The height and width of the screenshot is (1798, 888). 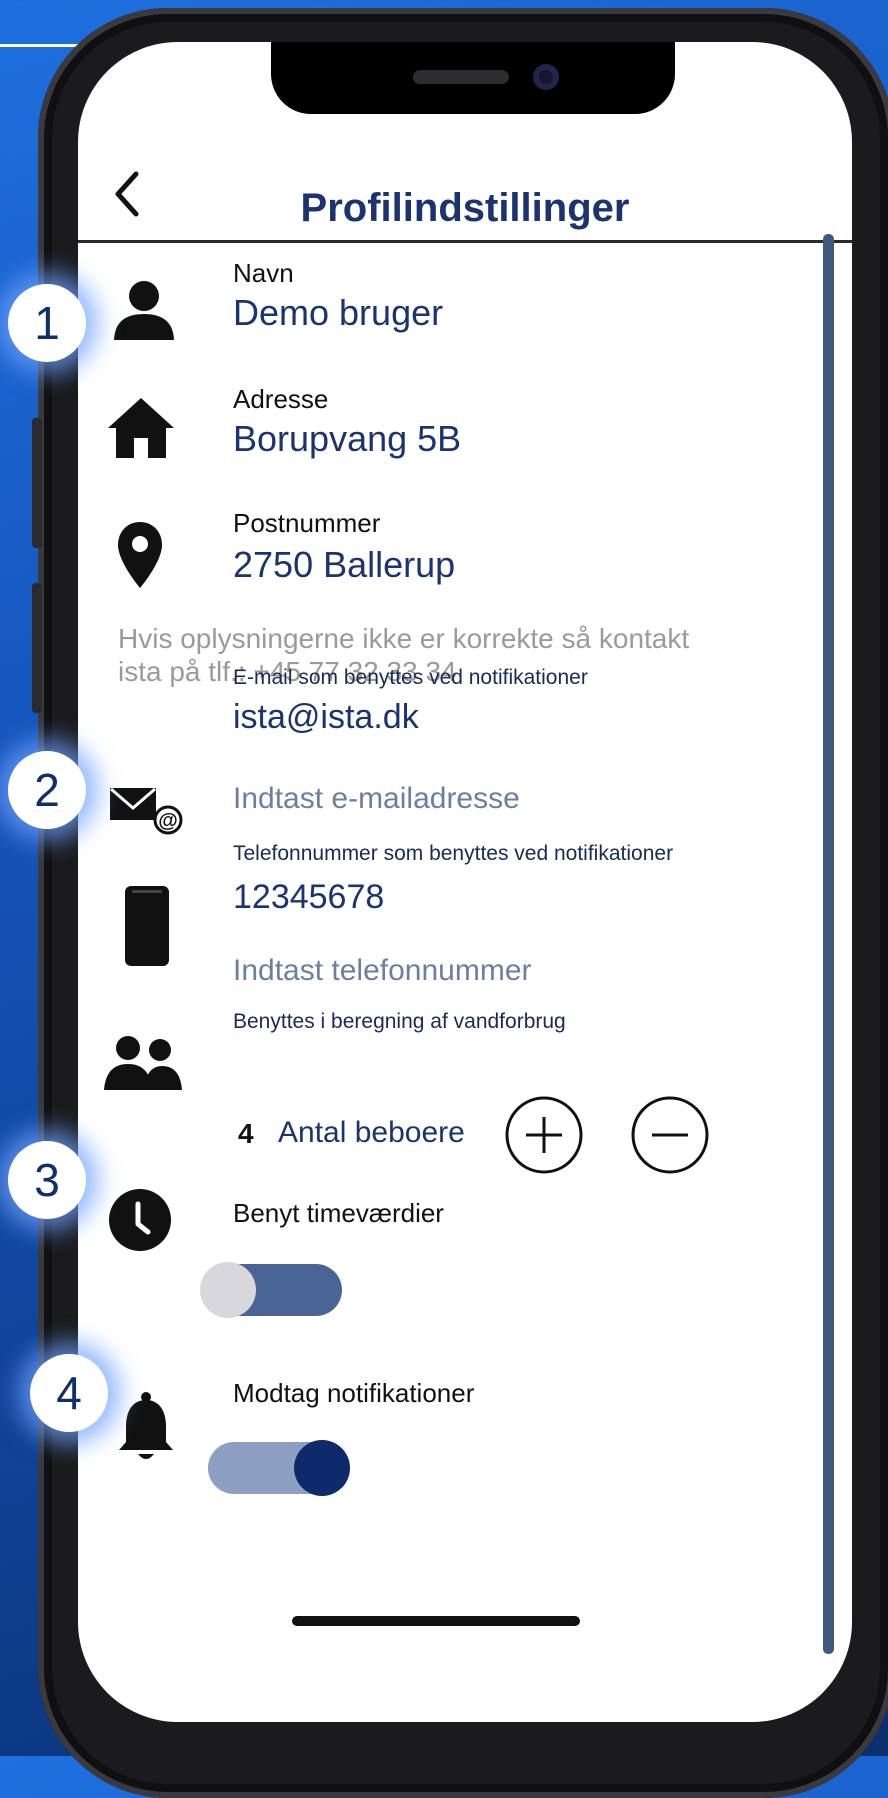 What do you see at coordinates (322, 1468) in the screenshot?
I see `notify-toggle-knob` at bounding box center [322, 1468].